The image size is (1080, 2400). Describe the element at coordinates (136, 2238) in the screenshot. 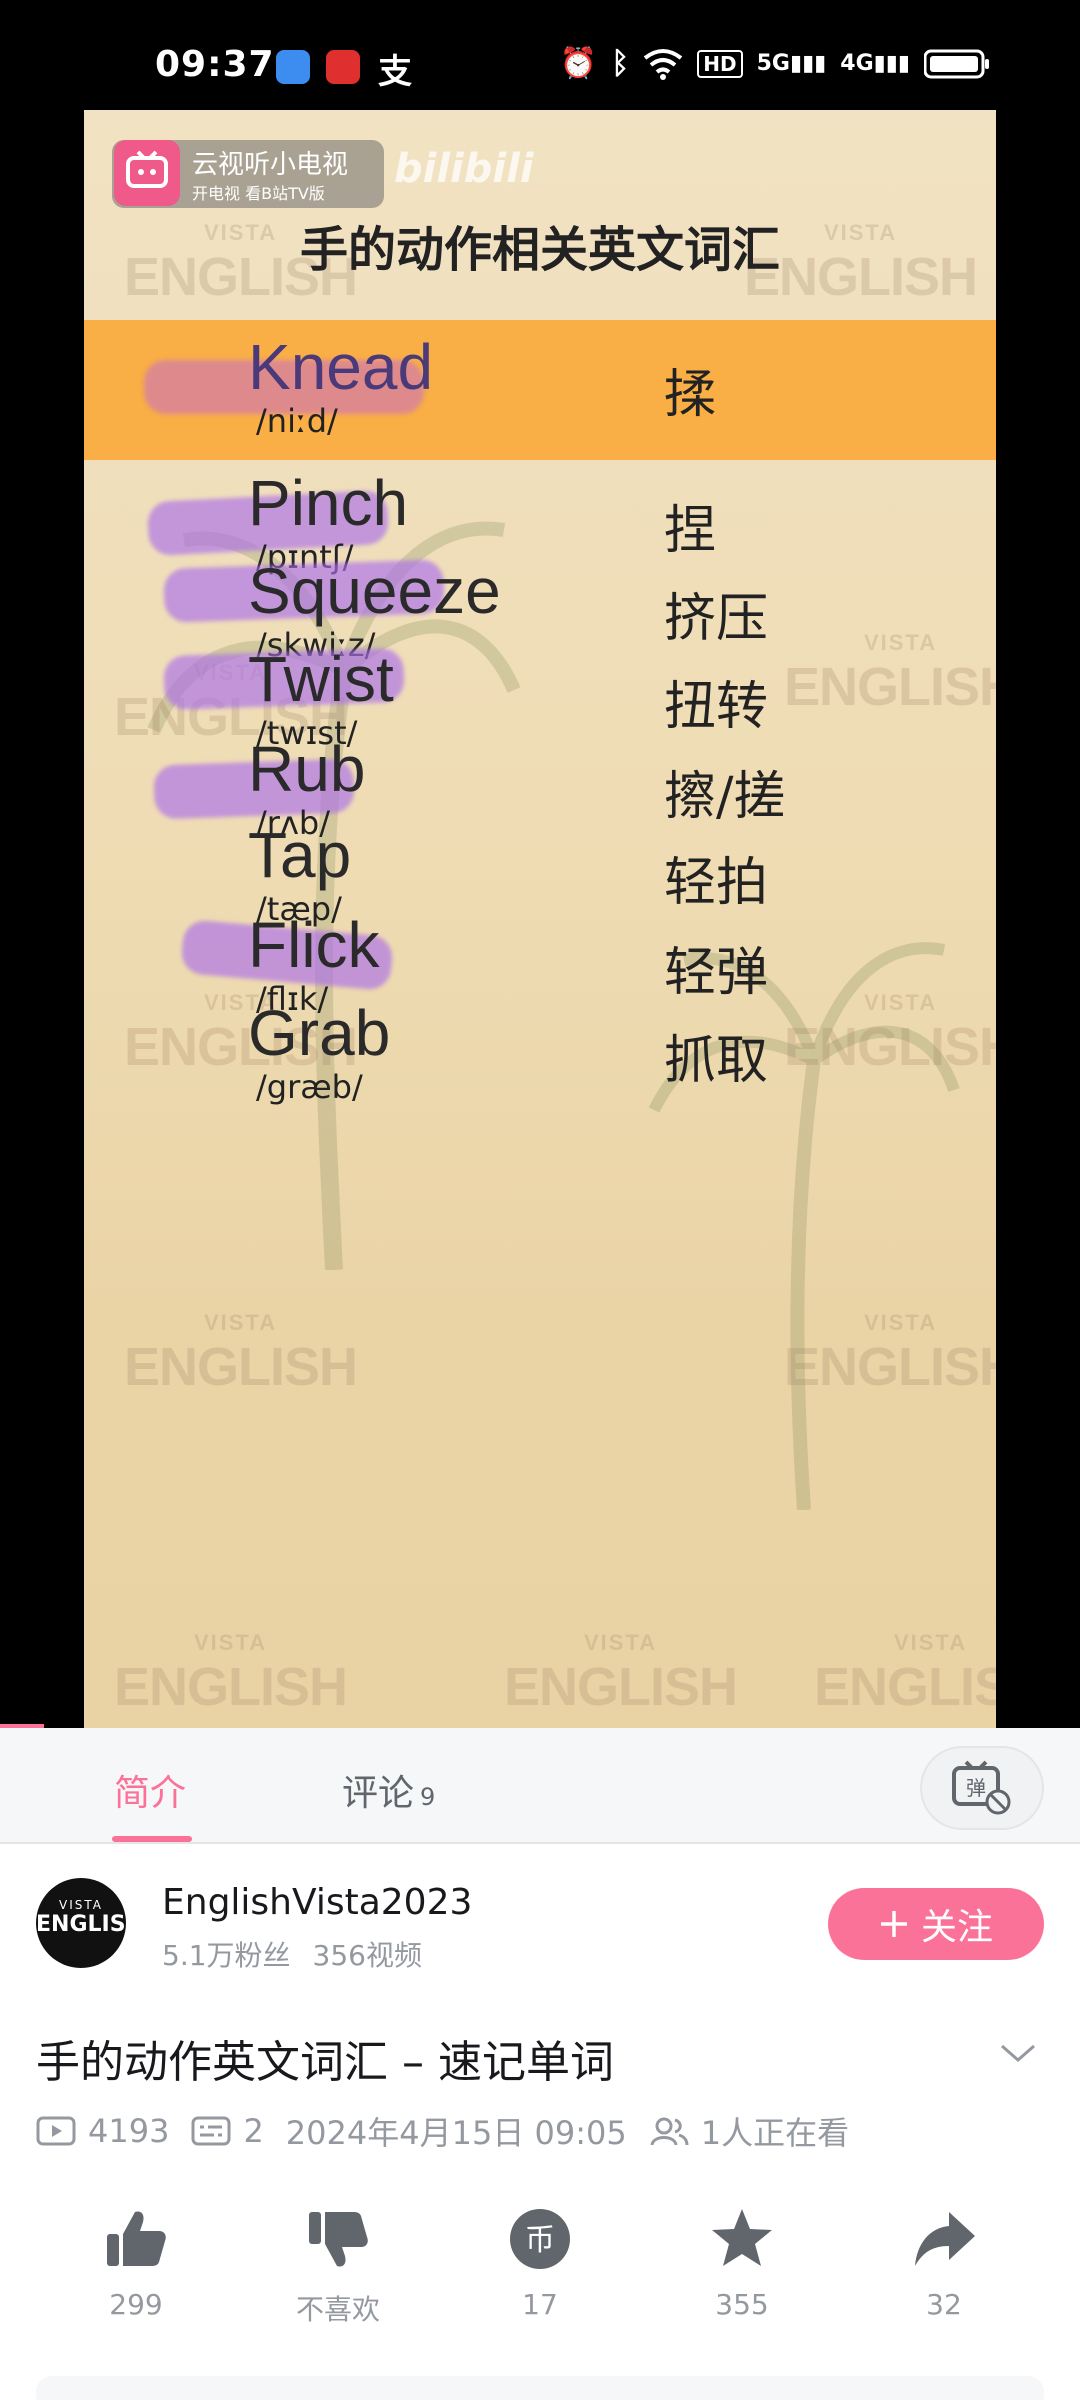

I see `thumbs-up-icon` at that location.